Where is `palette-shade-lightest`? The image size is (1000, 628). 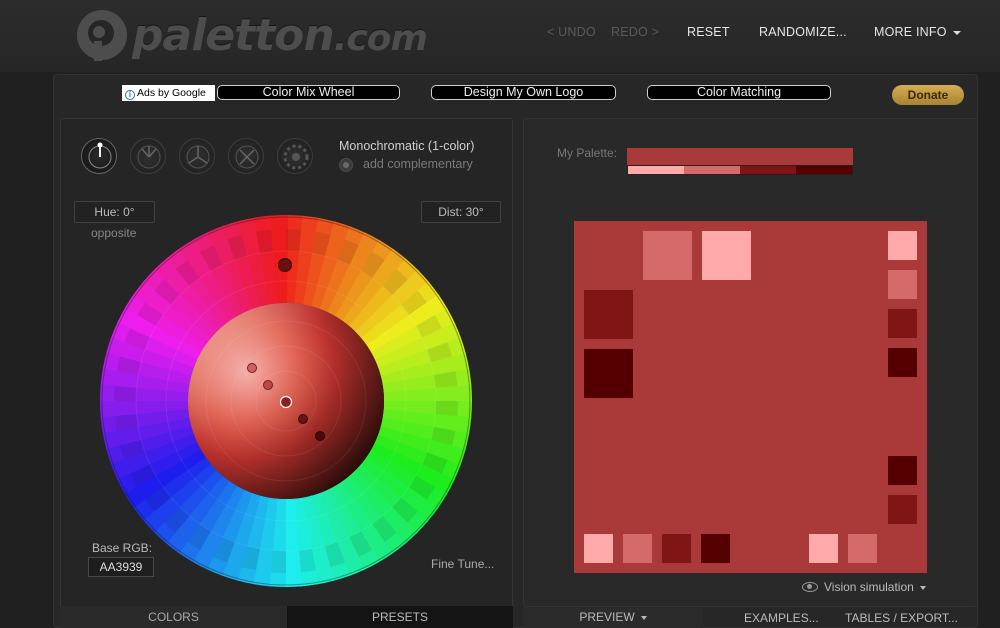
palette-shade-lightest is located at coordinates (656, 170).